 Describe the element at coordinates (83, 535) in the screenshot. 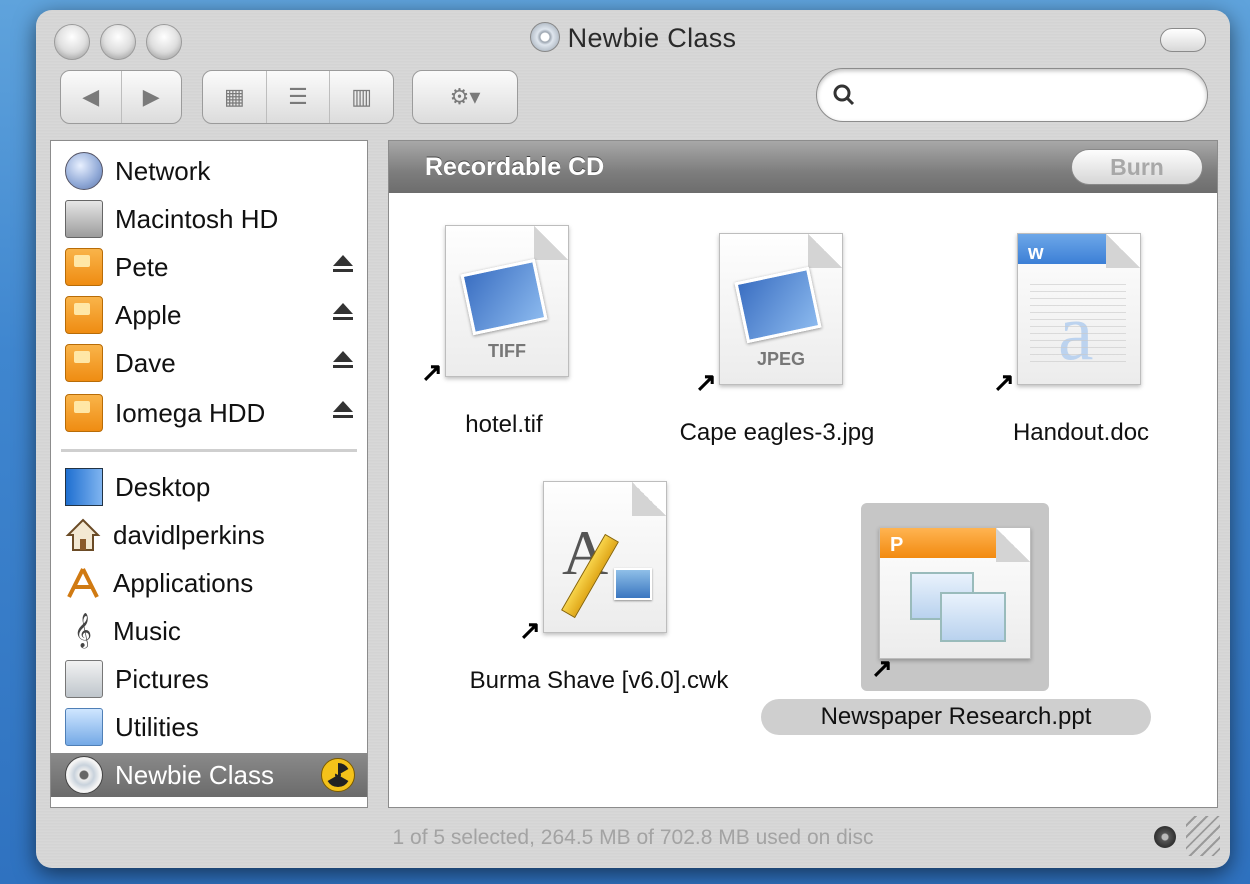

I see `home-icon` at that location.